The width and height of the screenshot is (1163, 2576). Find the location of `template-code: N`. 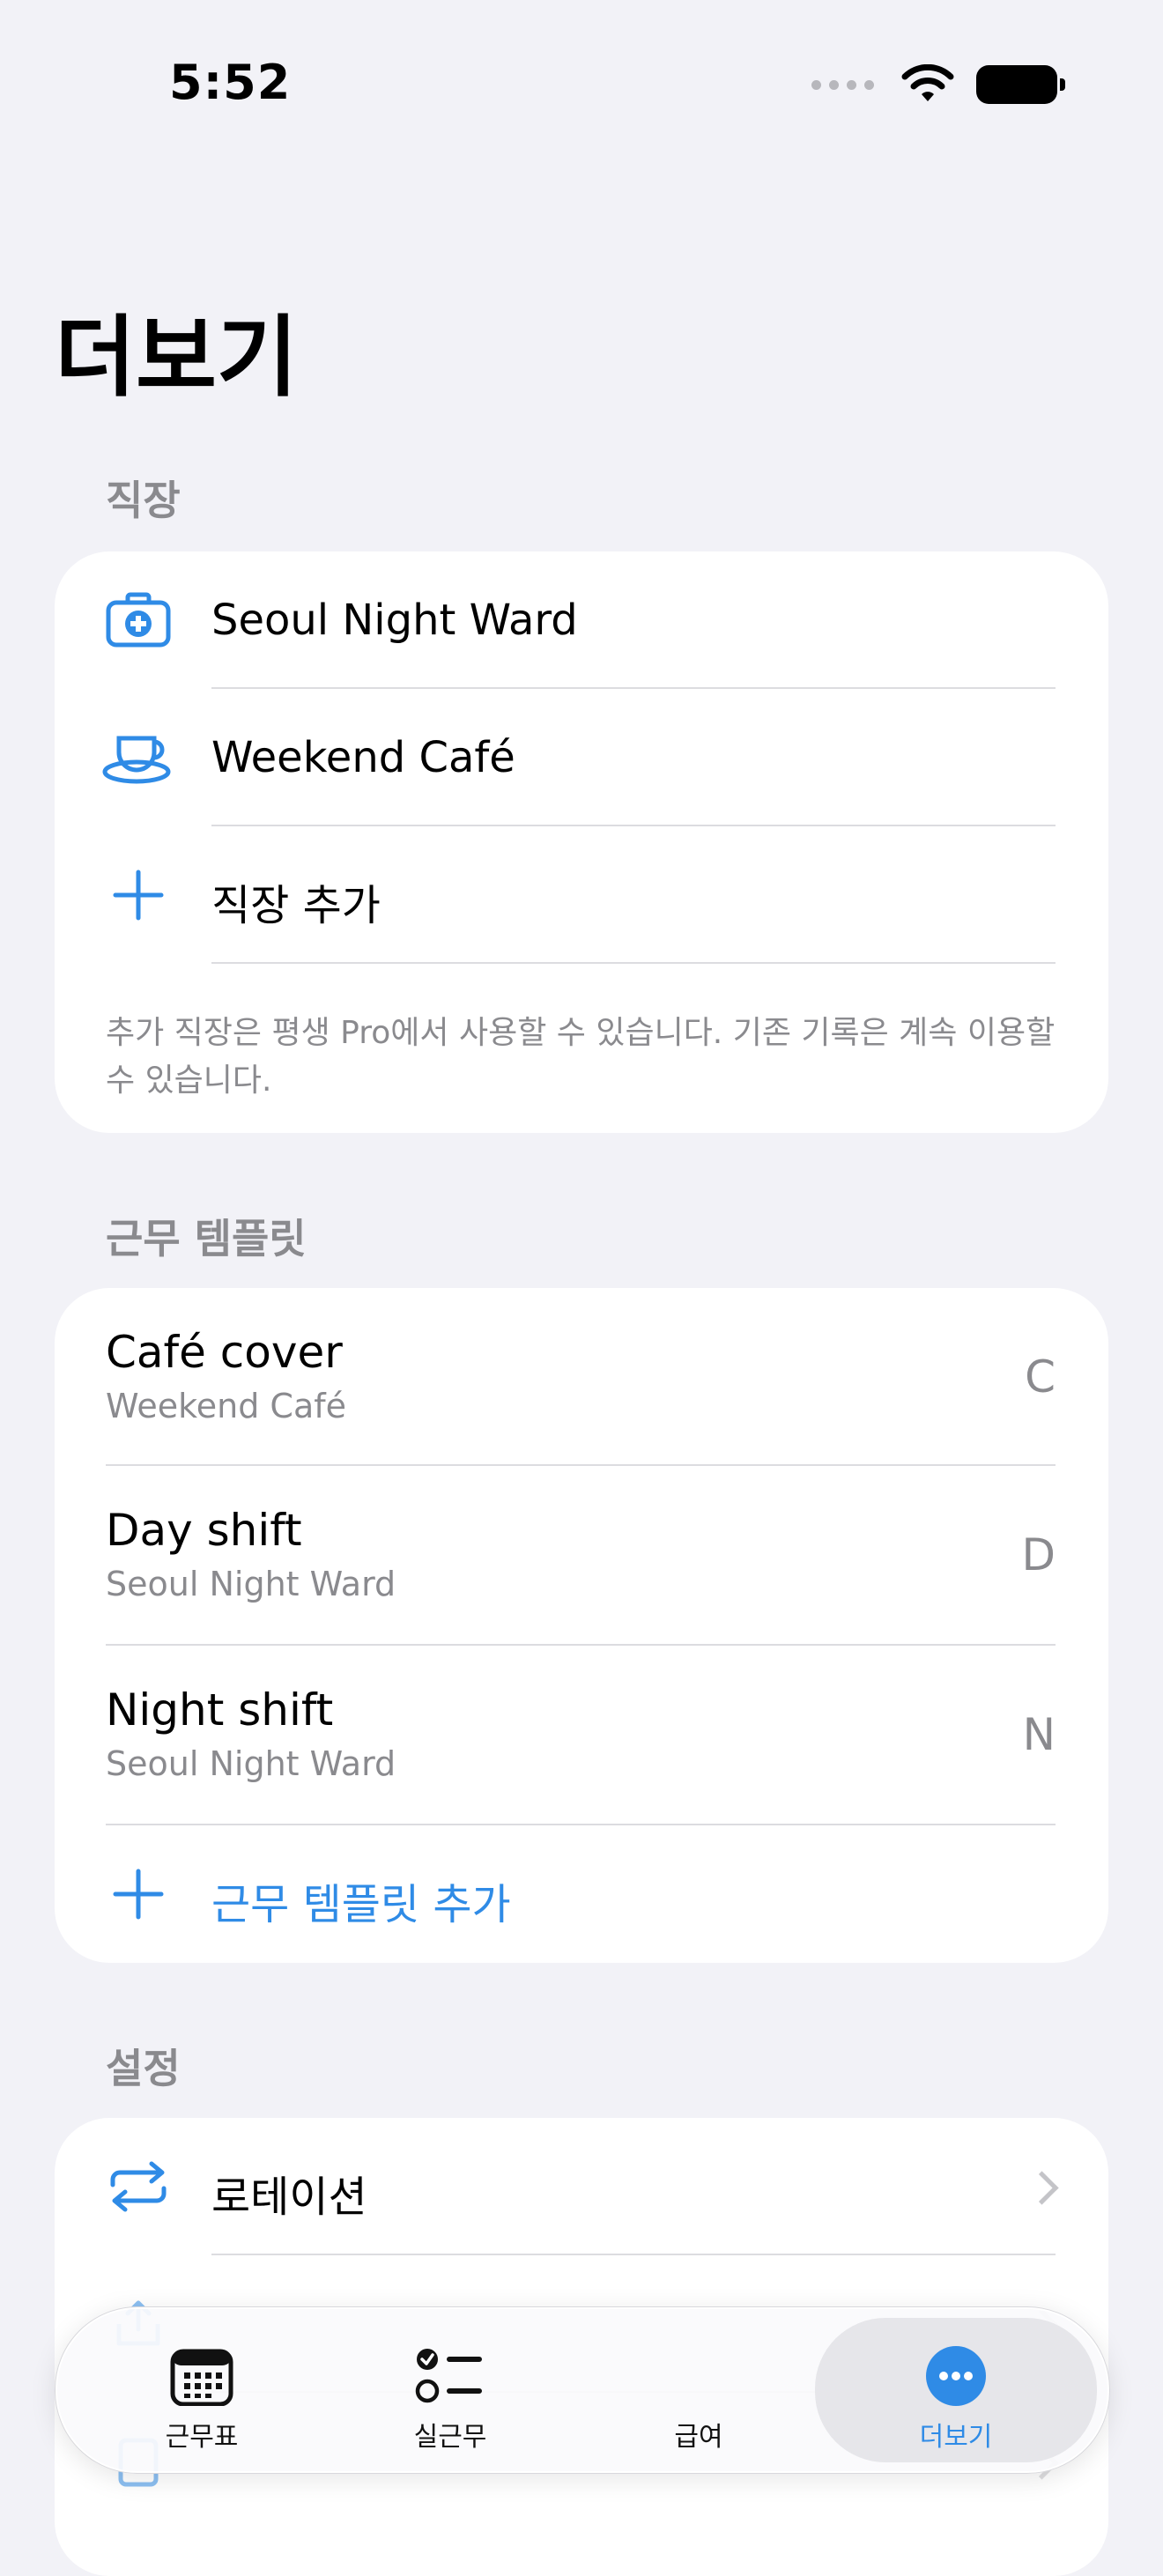

template-code: N is located at coordinates (1039, 1735).